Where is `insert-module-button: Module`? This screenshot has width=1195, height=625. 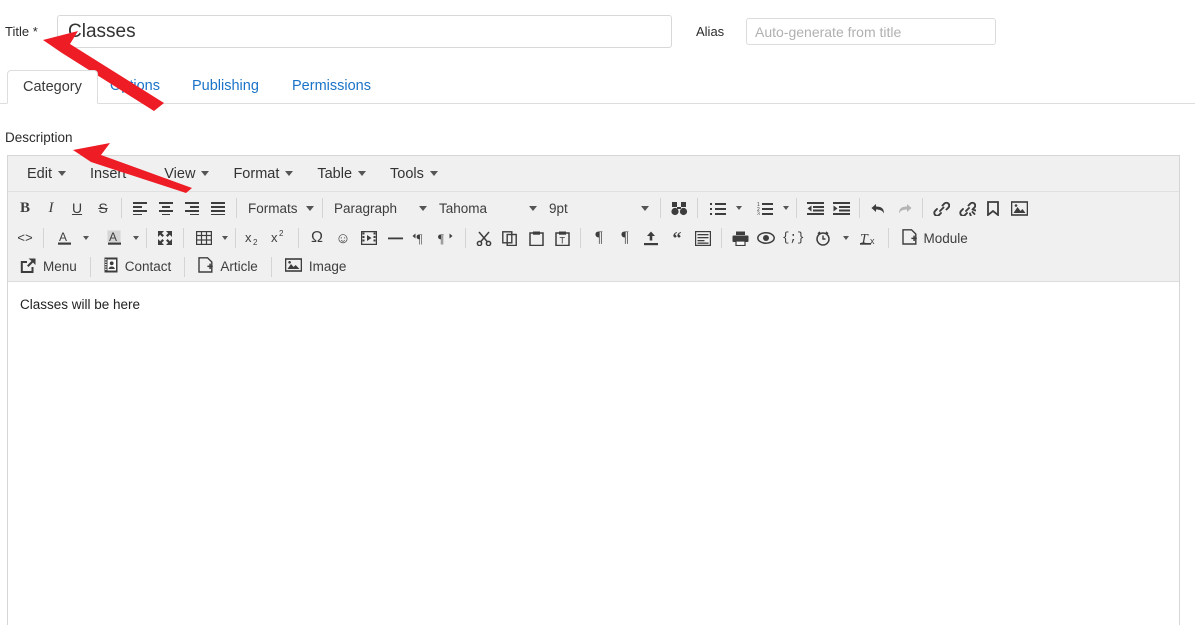 insert-module-button: Module is located at coordinates (935, 238).